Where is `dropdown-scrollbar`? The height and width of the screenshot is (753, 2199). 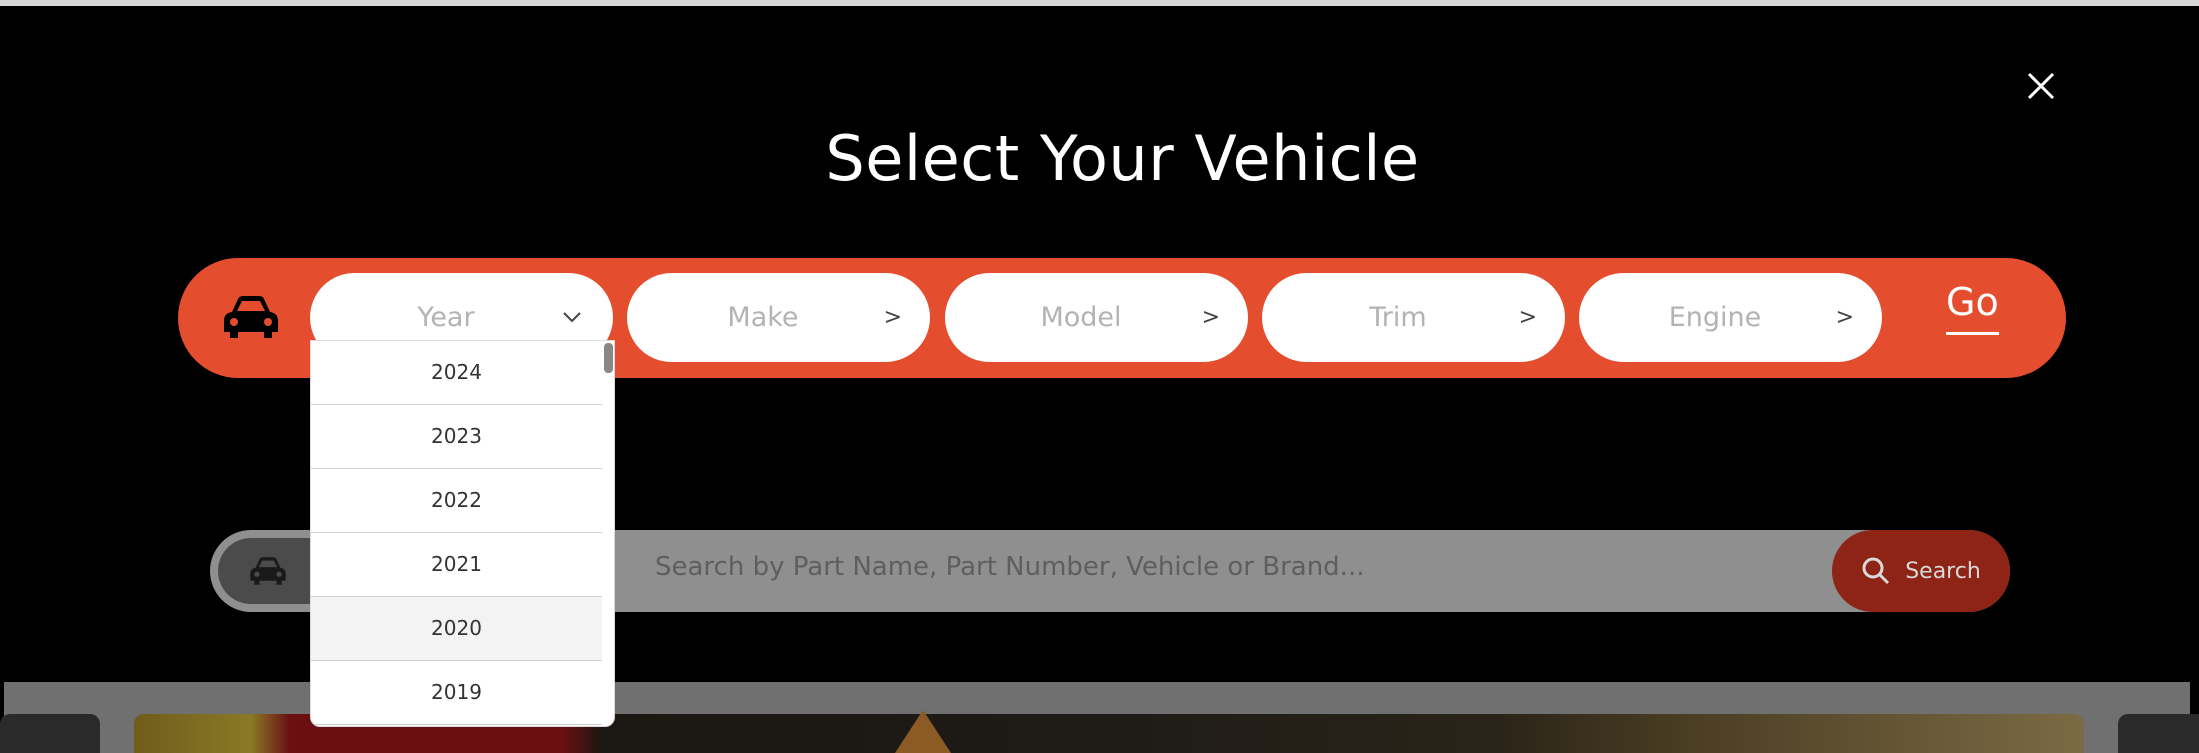
dropdown-scrollbar is located at coordinates (608, 533).